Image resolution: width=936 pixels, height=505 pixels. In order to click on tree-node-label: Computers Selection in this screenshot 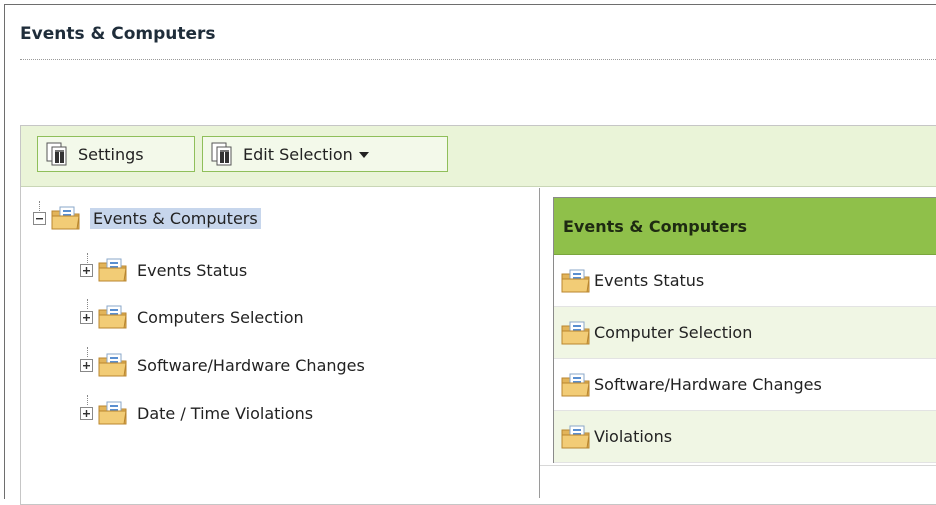, I will do `click(220, 317)`.